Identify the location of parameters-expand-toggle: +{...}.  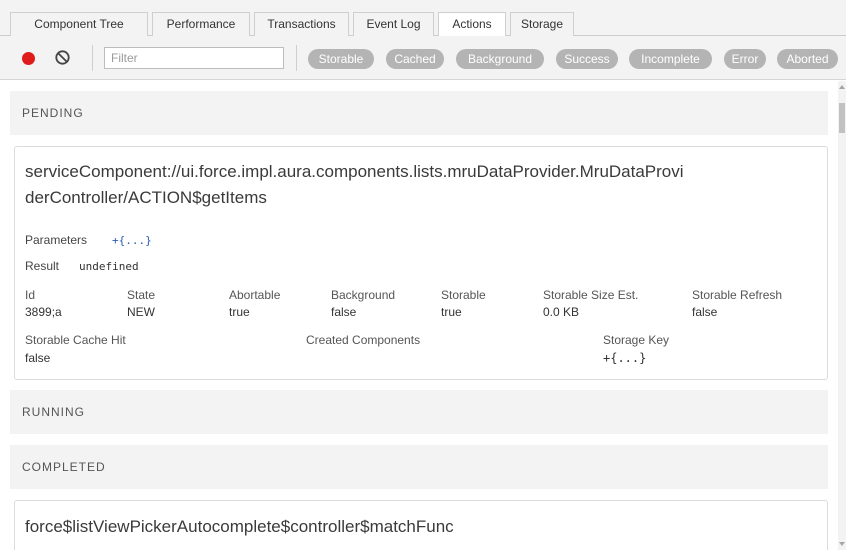
(132, 240).